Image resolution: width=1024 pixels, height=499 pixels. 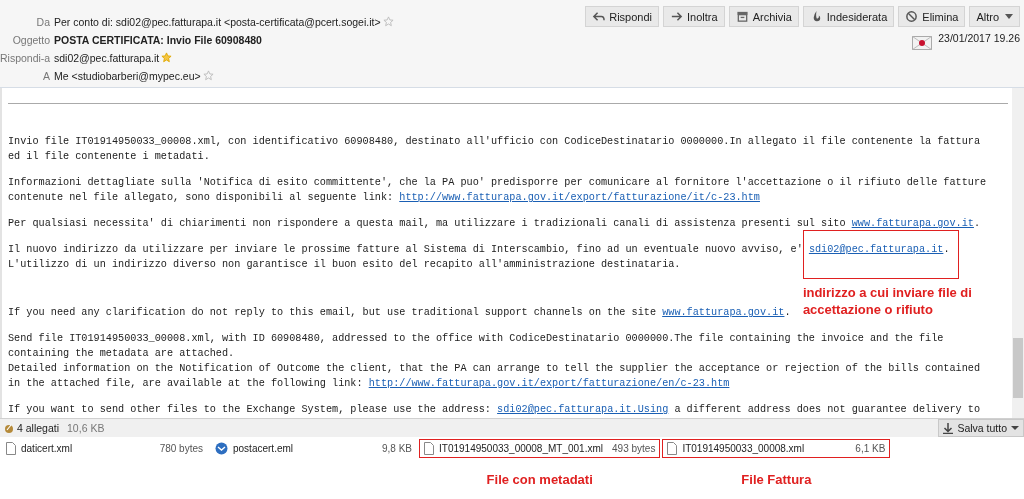 I want to click on envelope-icon, so click(x=922, y=43).